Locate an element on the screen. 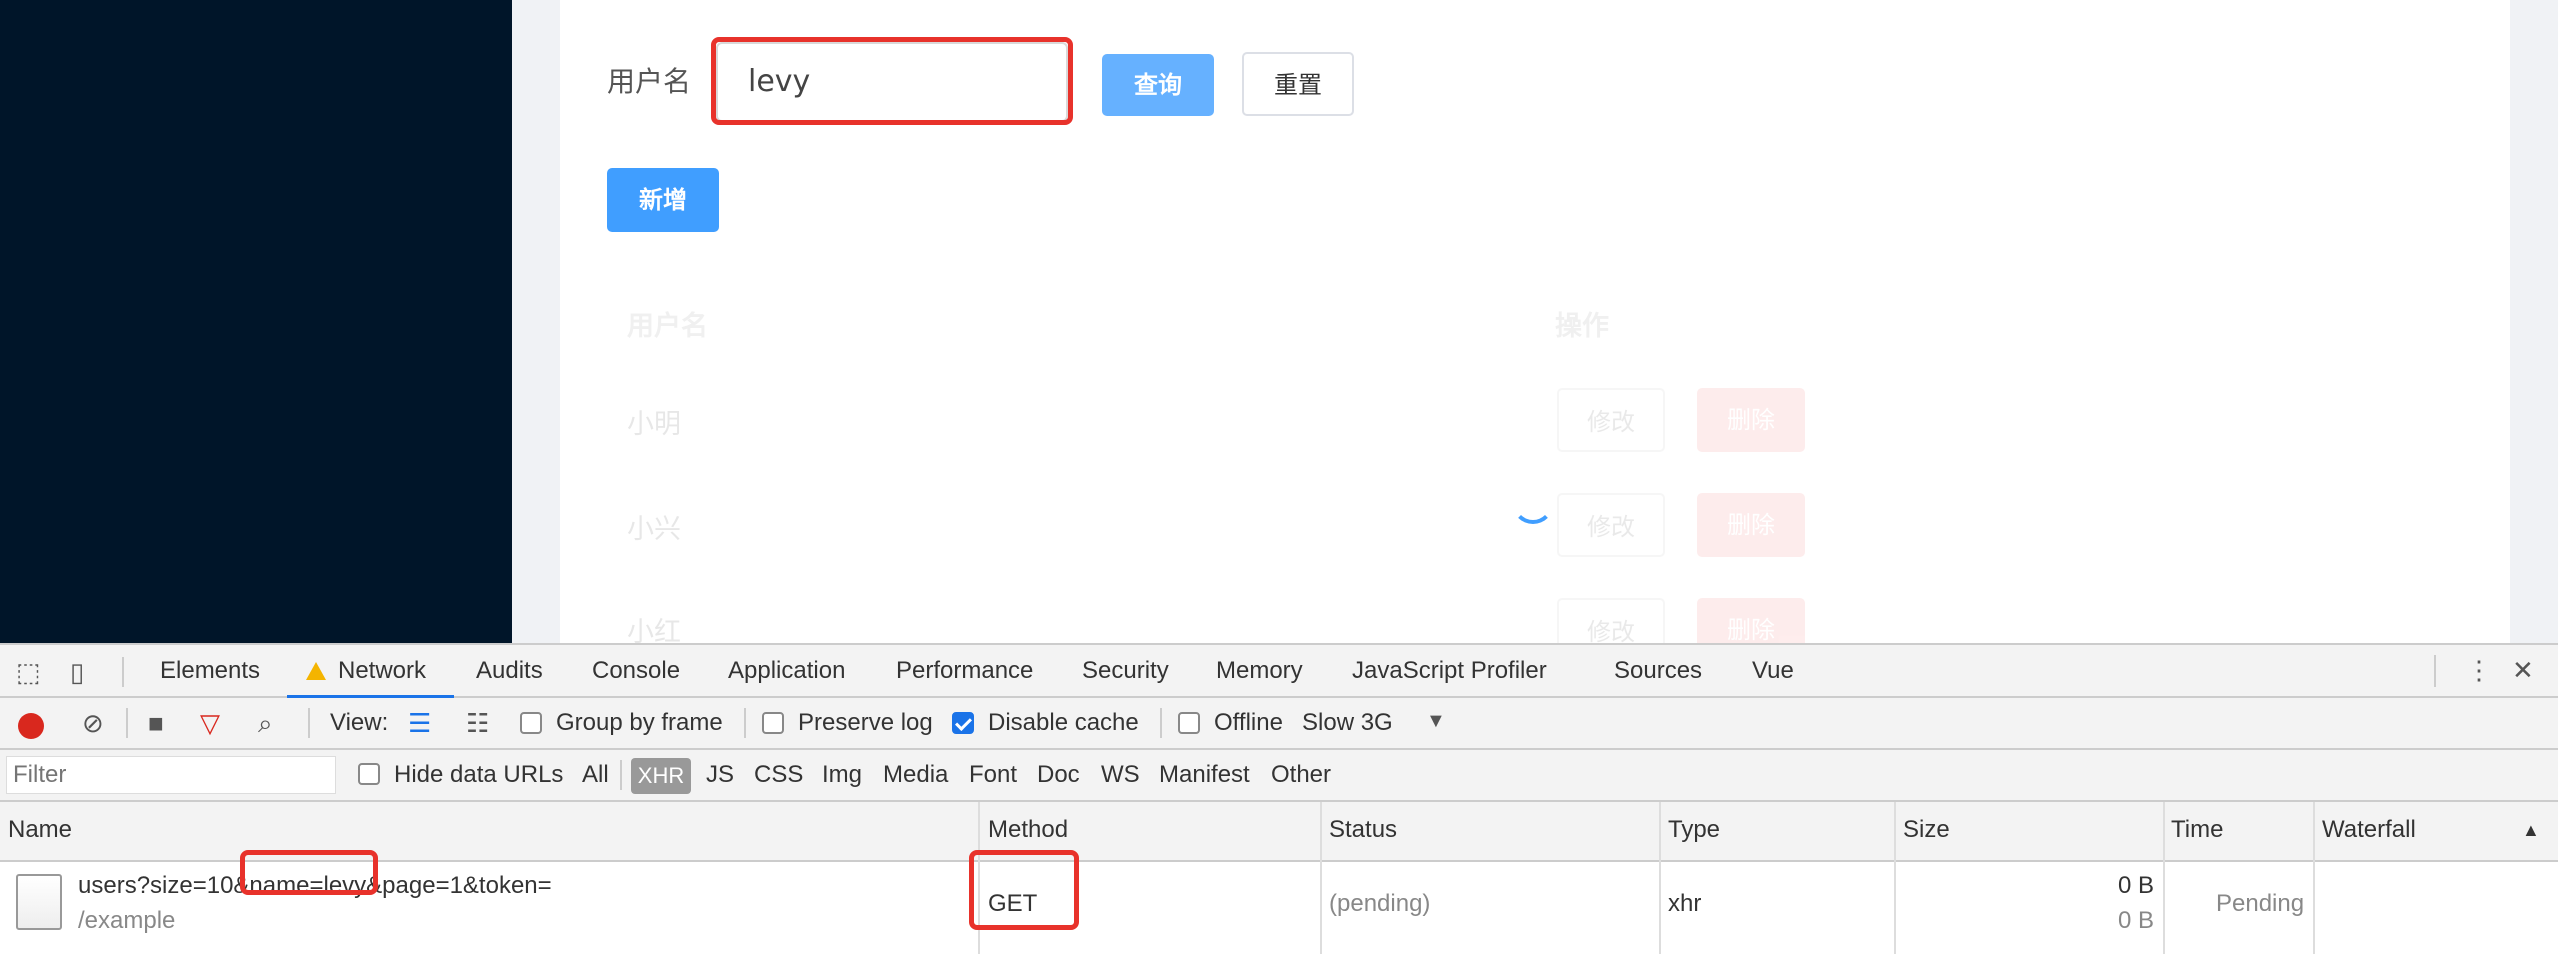 This screenshot has width=2558, height=954. table-cell-name: 小兴 is located at coordinates (654, 529).